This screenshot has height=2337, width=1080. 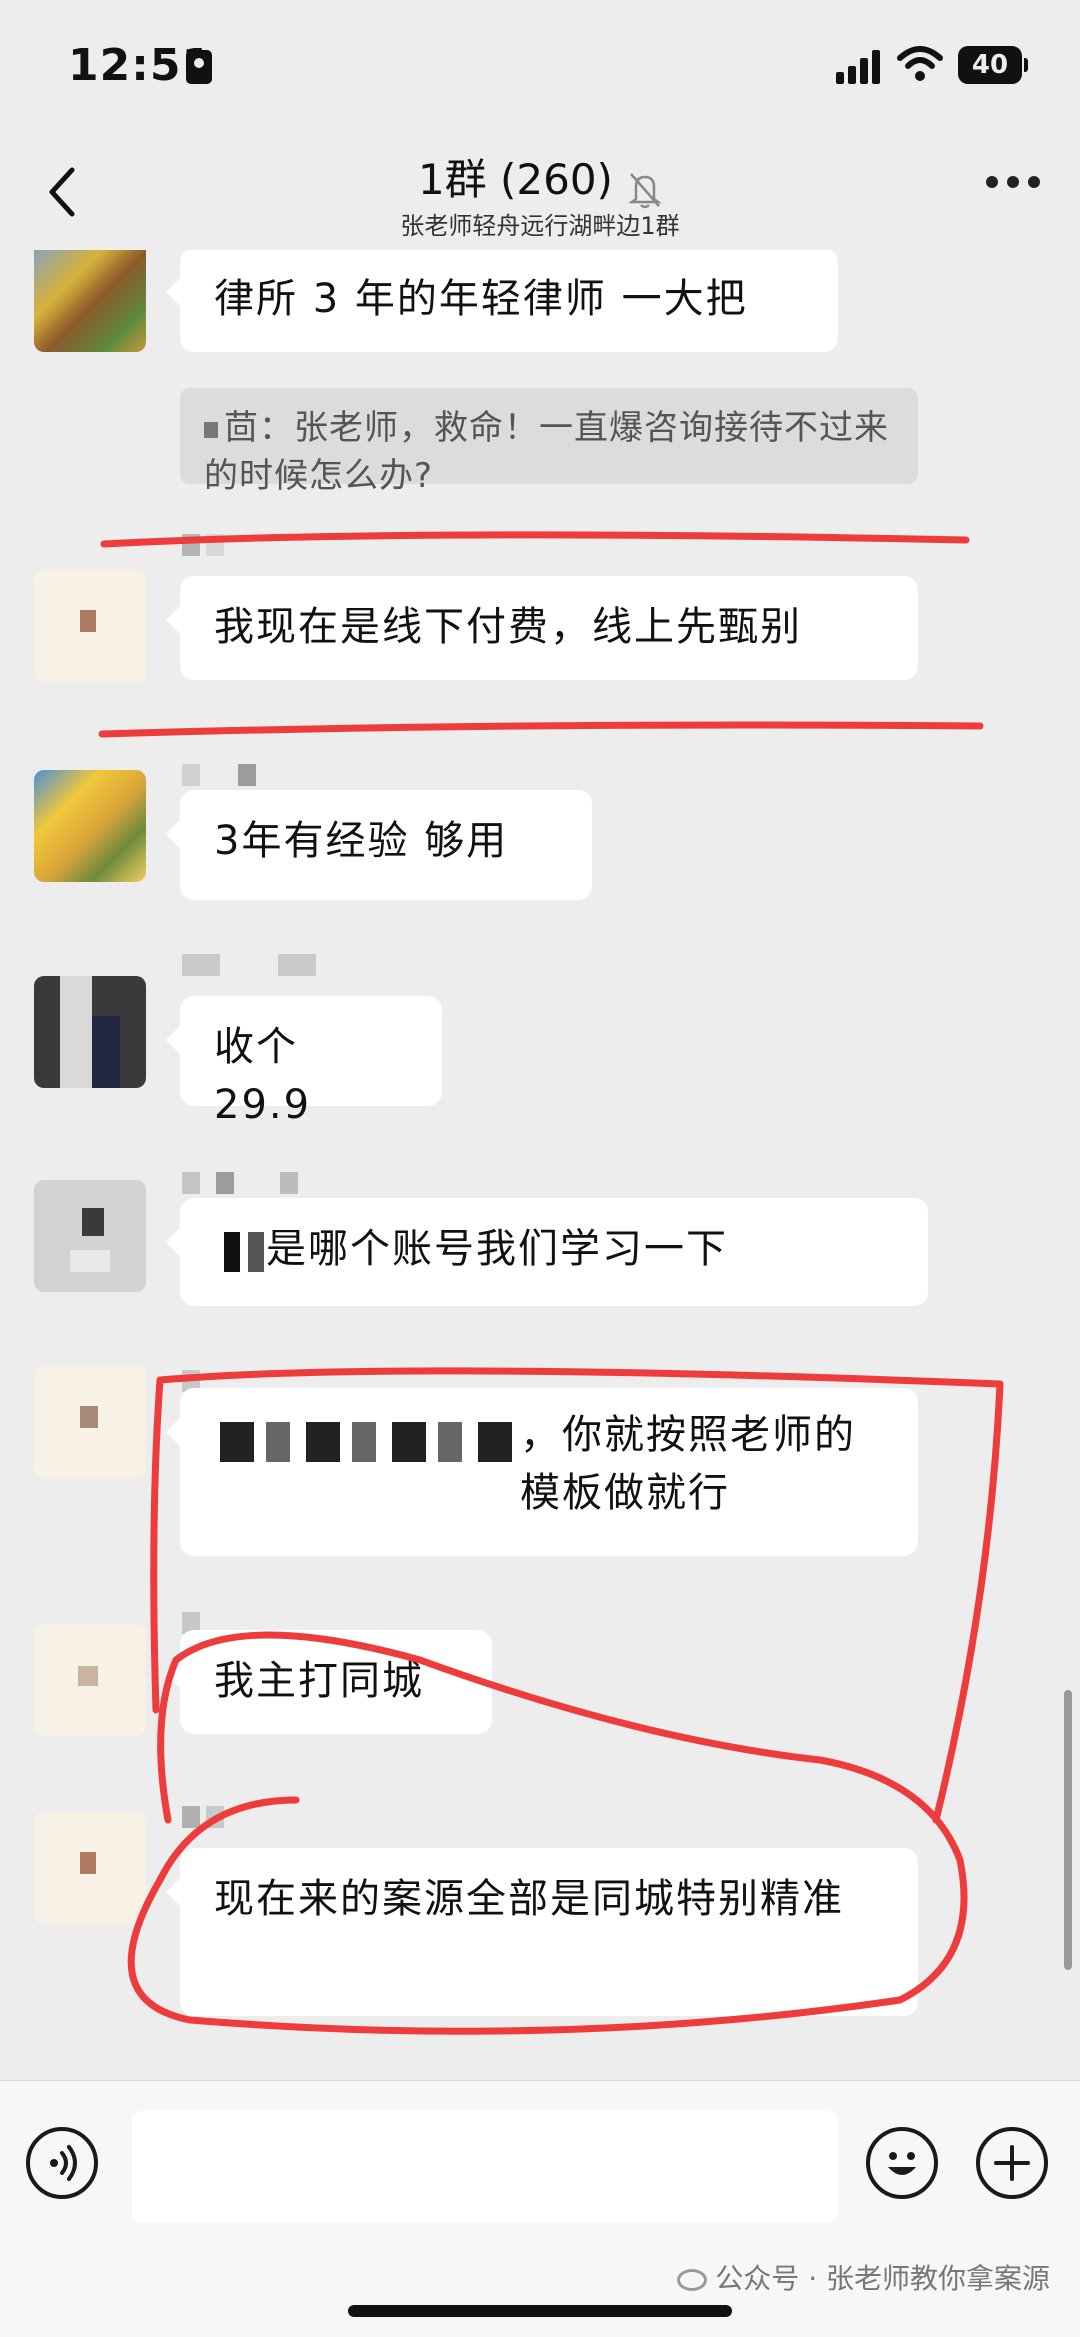 What do you see at coordinates (688, 1464) in the screenshot?
I see `message-text: ，你就按照老师的模板做就行` at bounding box center [688, 1464].